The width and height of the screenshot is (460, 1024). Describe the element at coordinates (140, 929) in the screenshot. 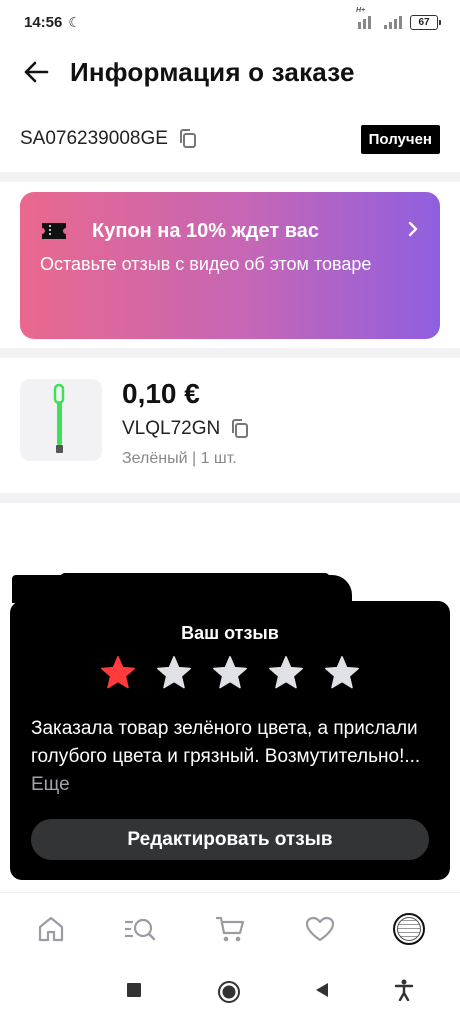

I see `catalog-search-icon` at that location.